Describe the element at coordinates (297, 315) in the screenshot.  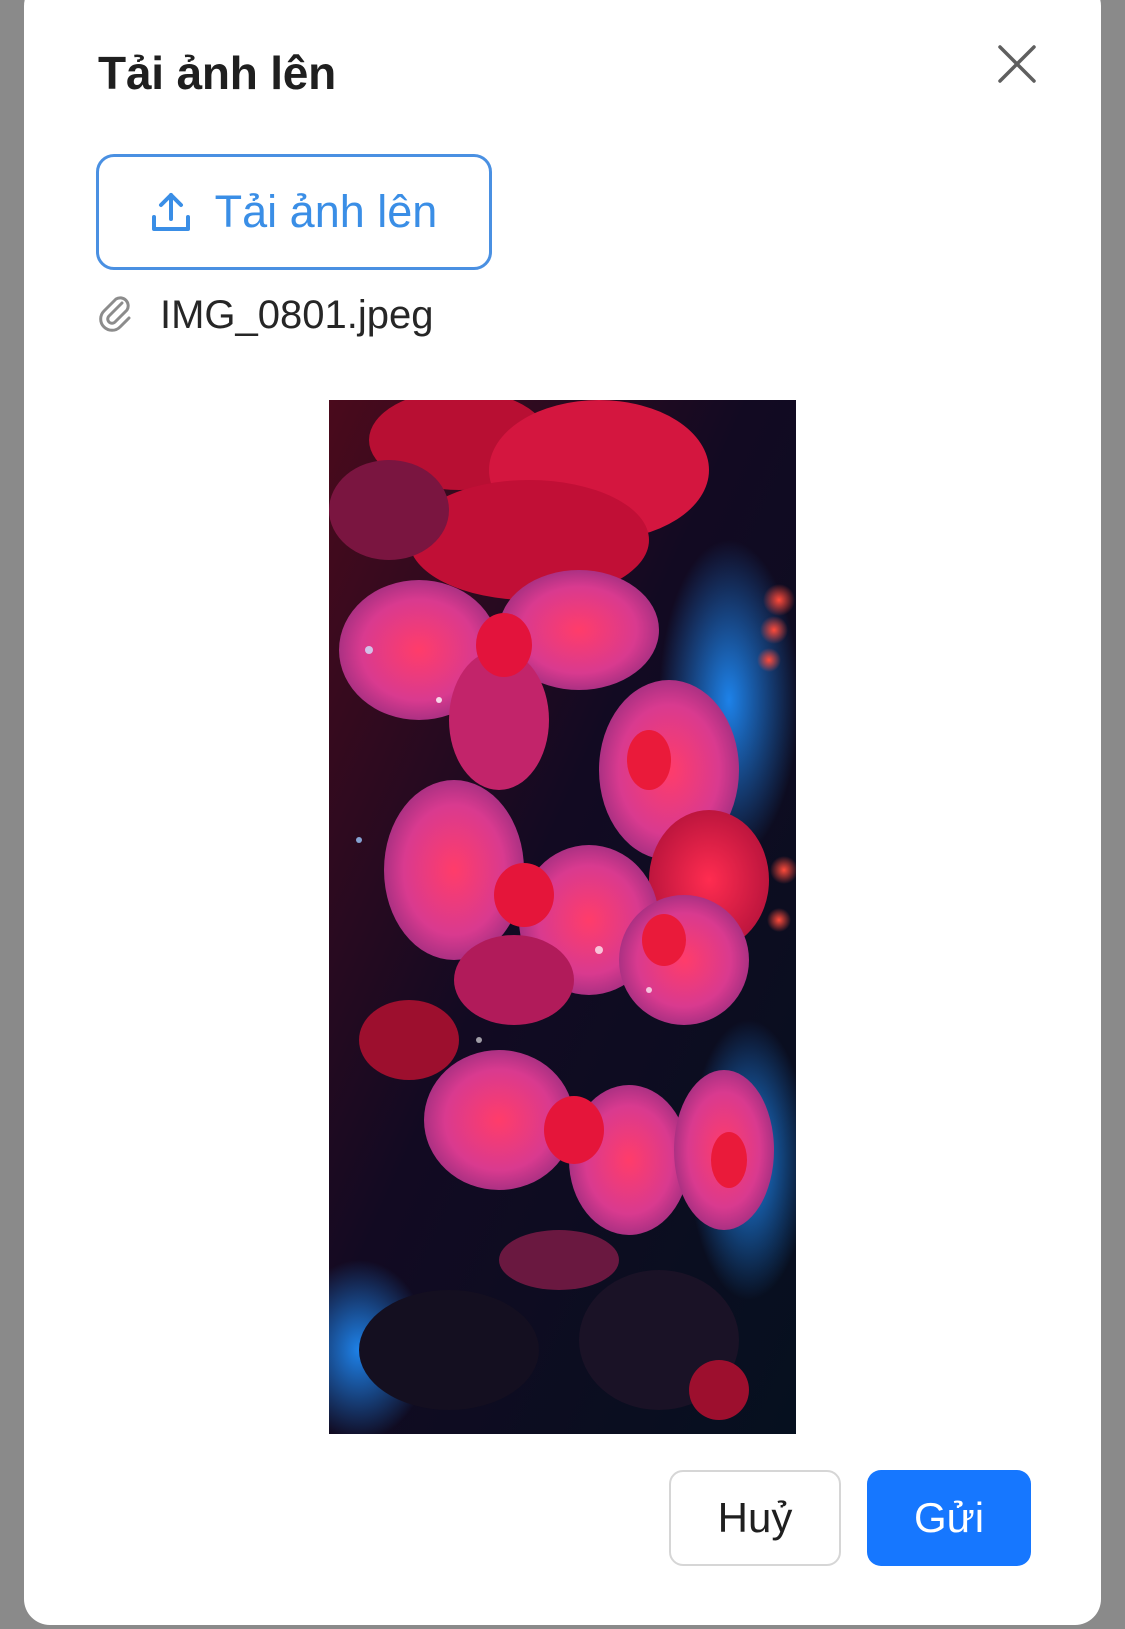
I see `file-name: IMG_0801.jpeg` at that location.